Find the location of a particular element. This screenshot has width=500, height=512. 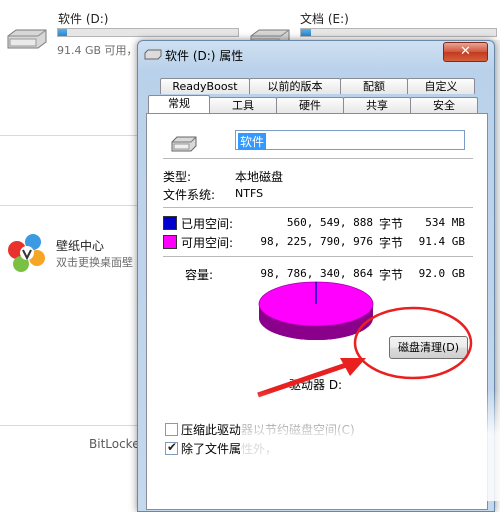

bitlocker-label: BitLocke is located at coordinates (114, 444).